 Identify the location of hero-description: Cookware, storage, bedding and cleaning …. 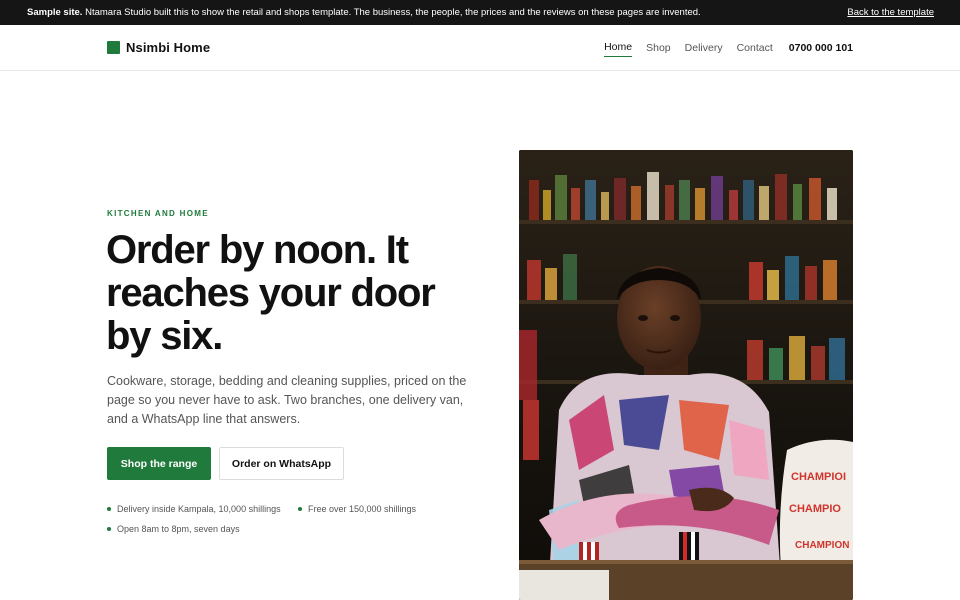
(287, 400).